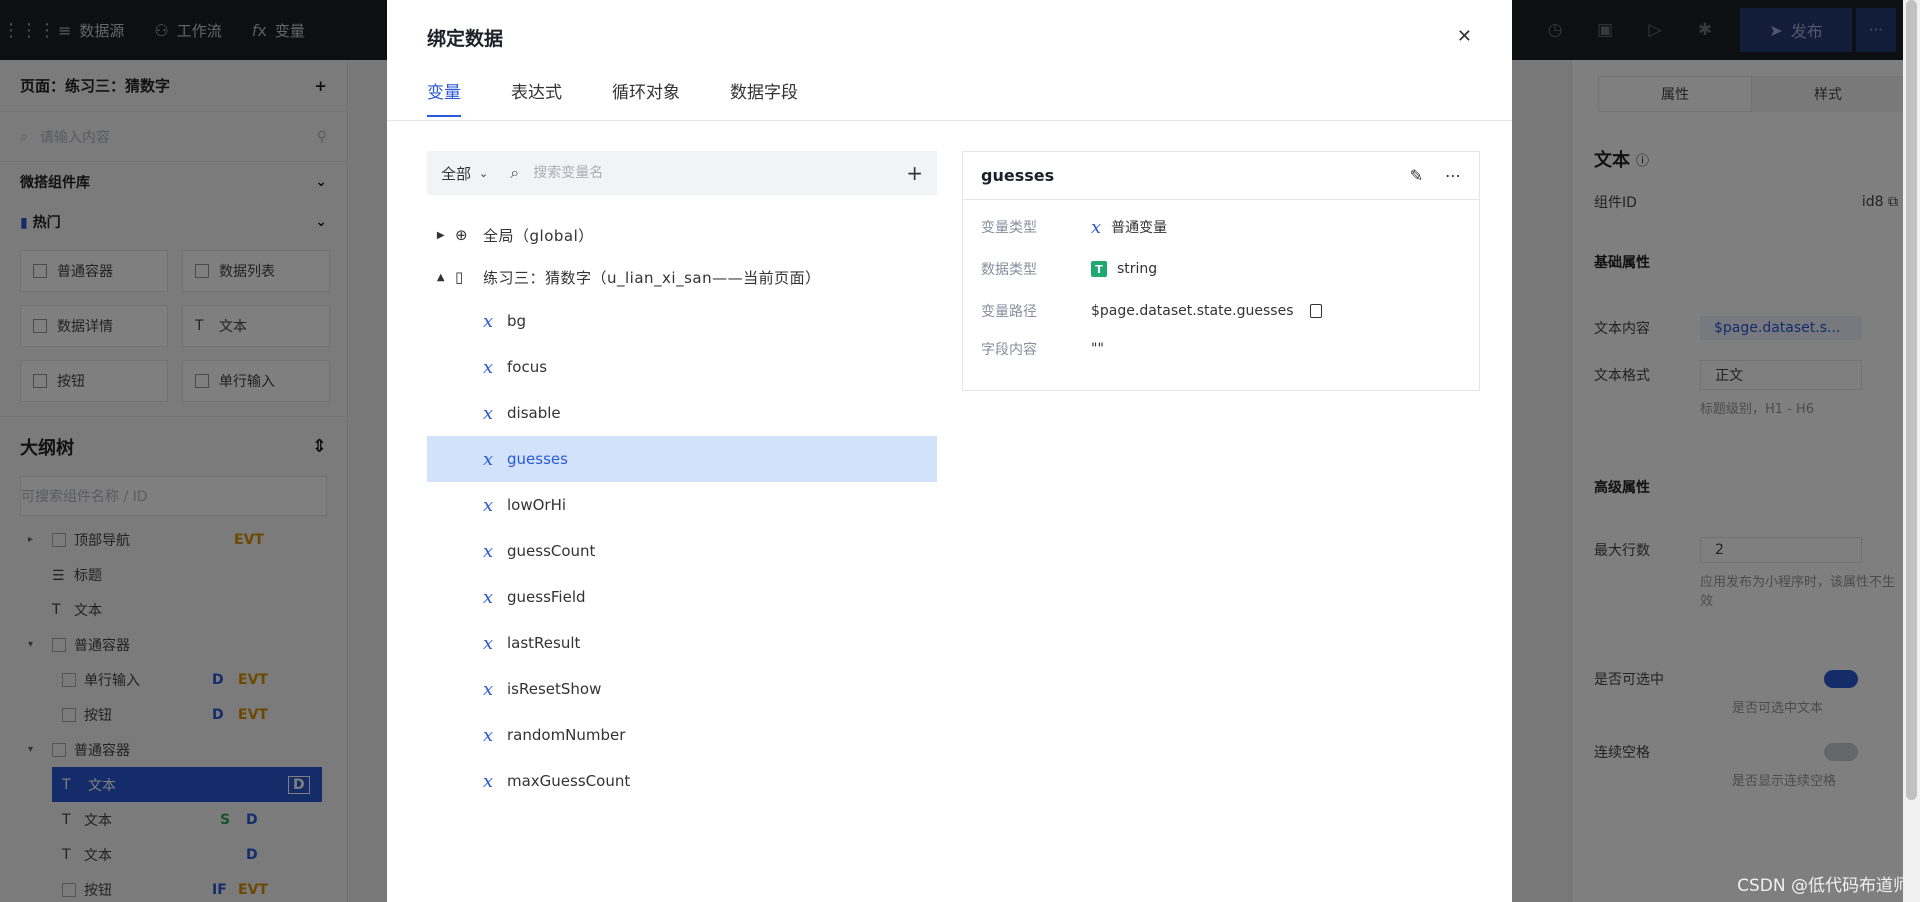  Describe the element at coordinates (1137, 269) in the screenshot. I see `detail-data-type: string` at that location.